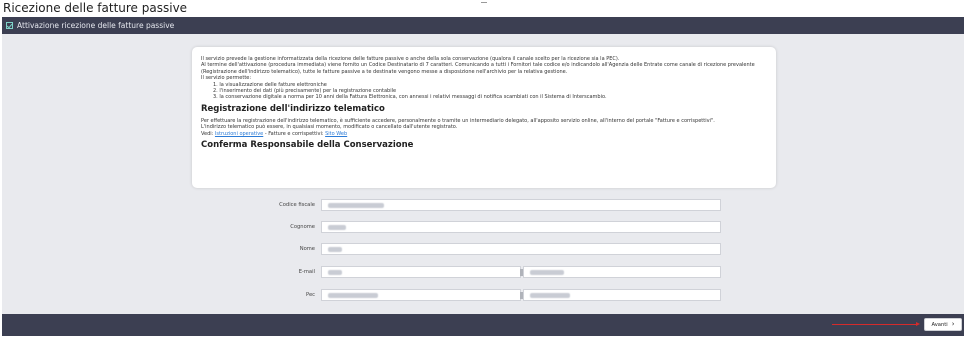  I want to click on email-row: E-mail, so click(483, 272).